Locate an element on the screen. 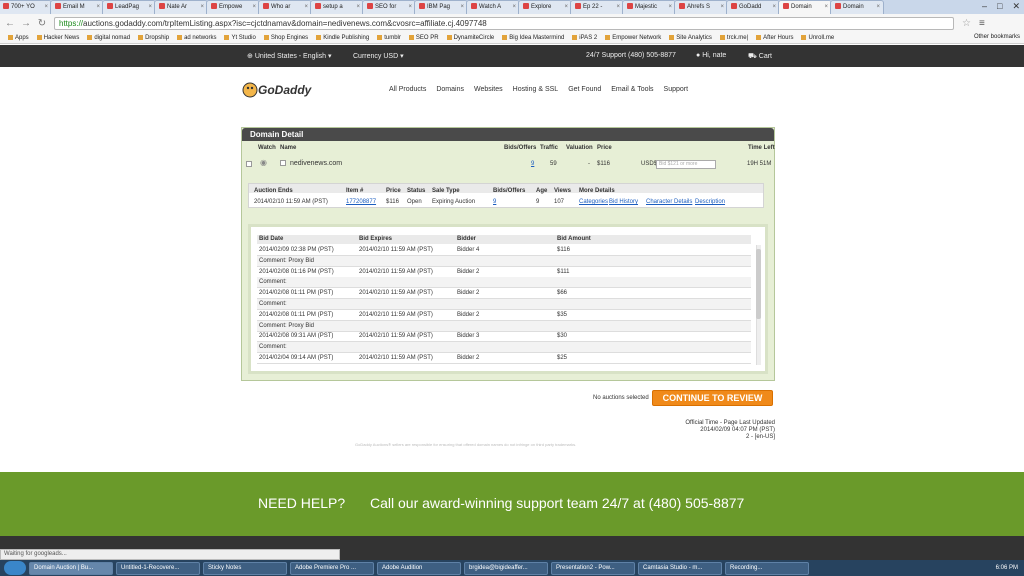  browser-tab: Empowe × is located at coordinates (233, 7).